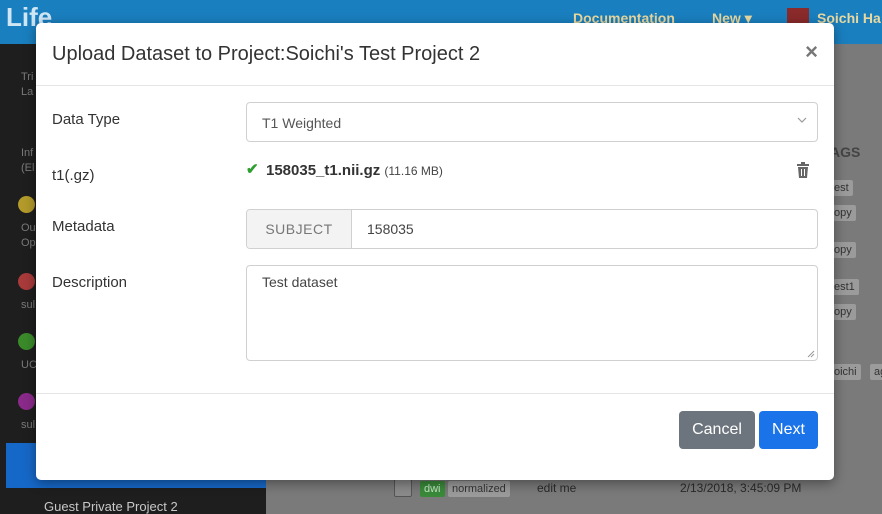 The image size is (882, 514). What do you see at coordinates (717, 430) in the screenshot?
I see `cancel-button: Cancel` at bounding box center [717, 430].